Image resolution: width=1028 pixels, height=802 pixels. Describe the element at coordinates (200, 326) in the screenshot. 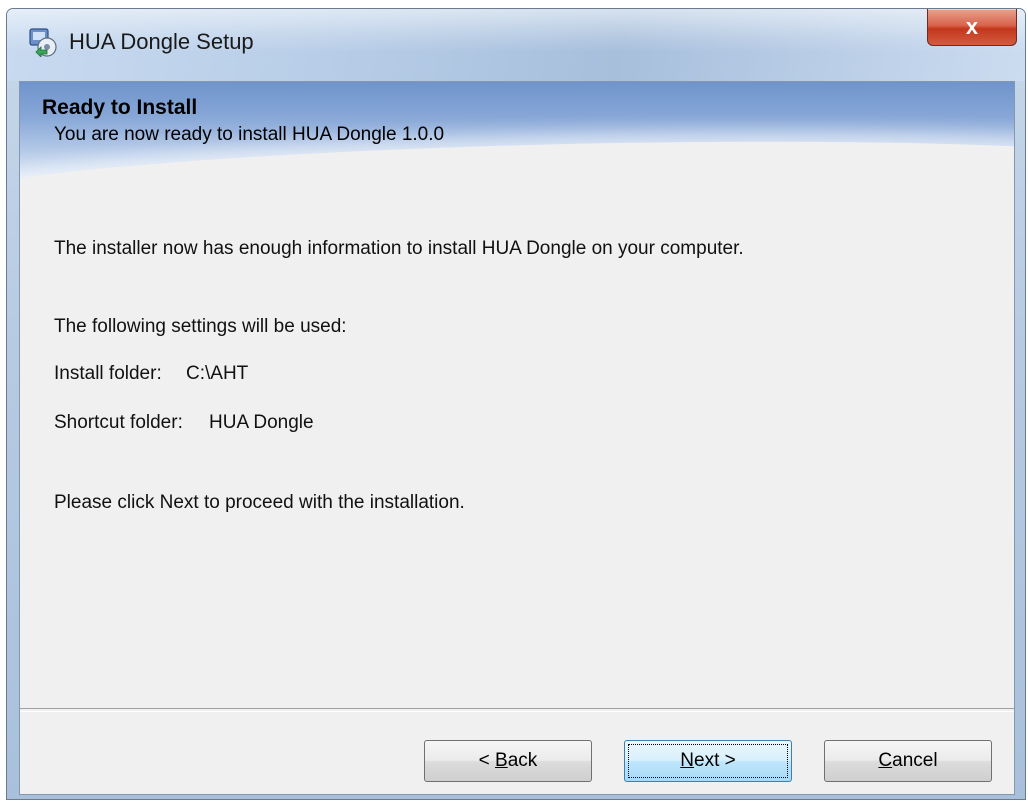

I see `settings-heading: The following settings will be used:` at that location.